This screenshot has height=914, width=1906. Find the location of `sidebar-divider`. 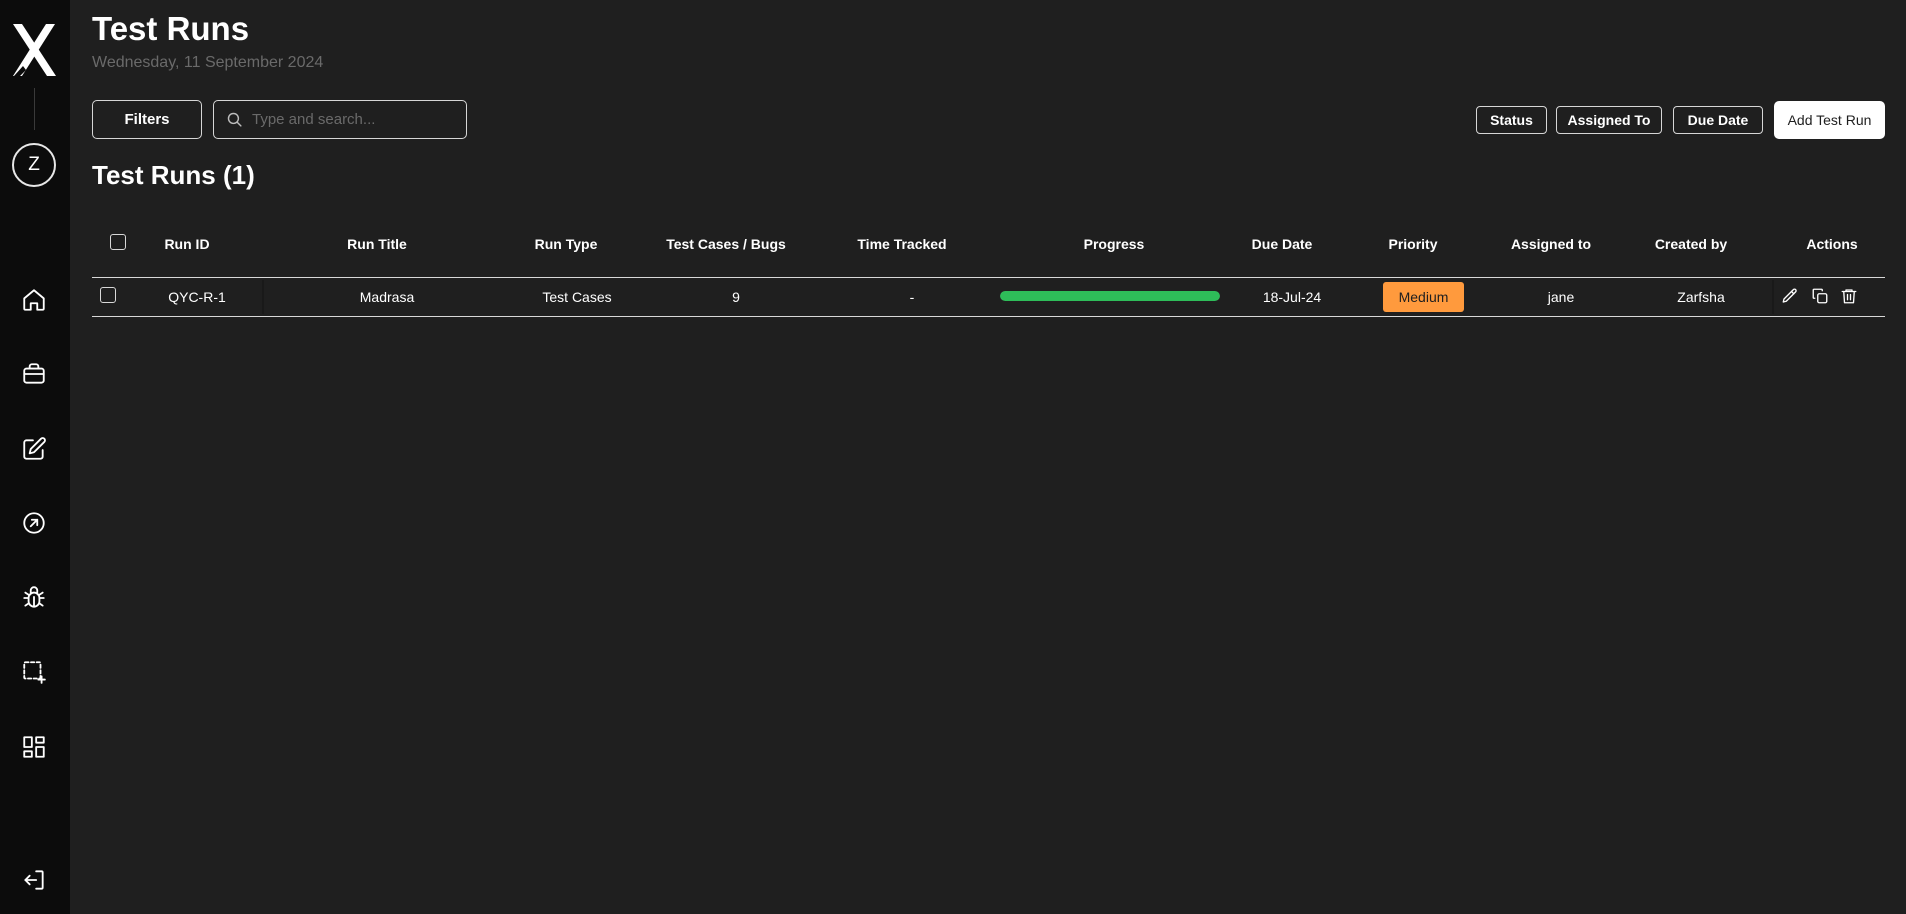

sidebar-divider is located at coordinates (34, 109).